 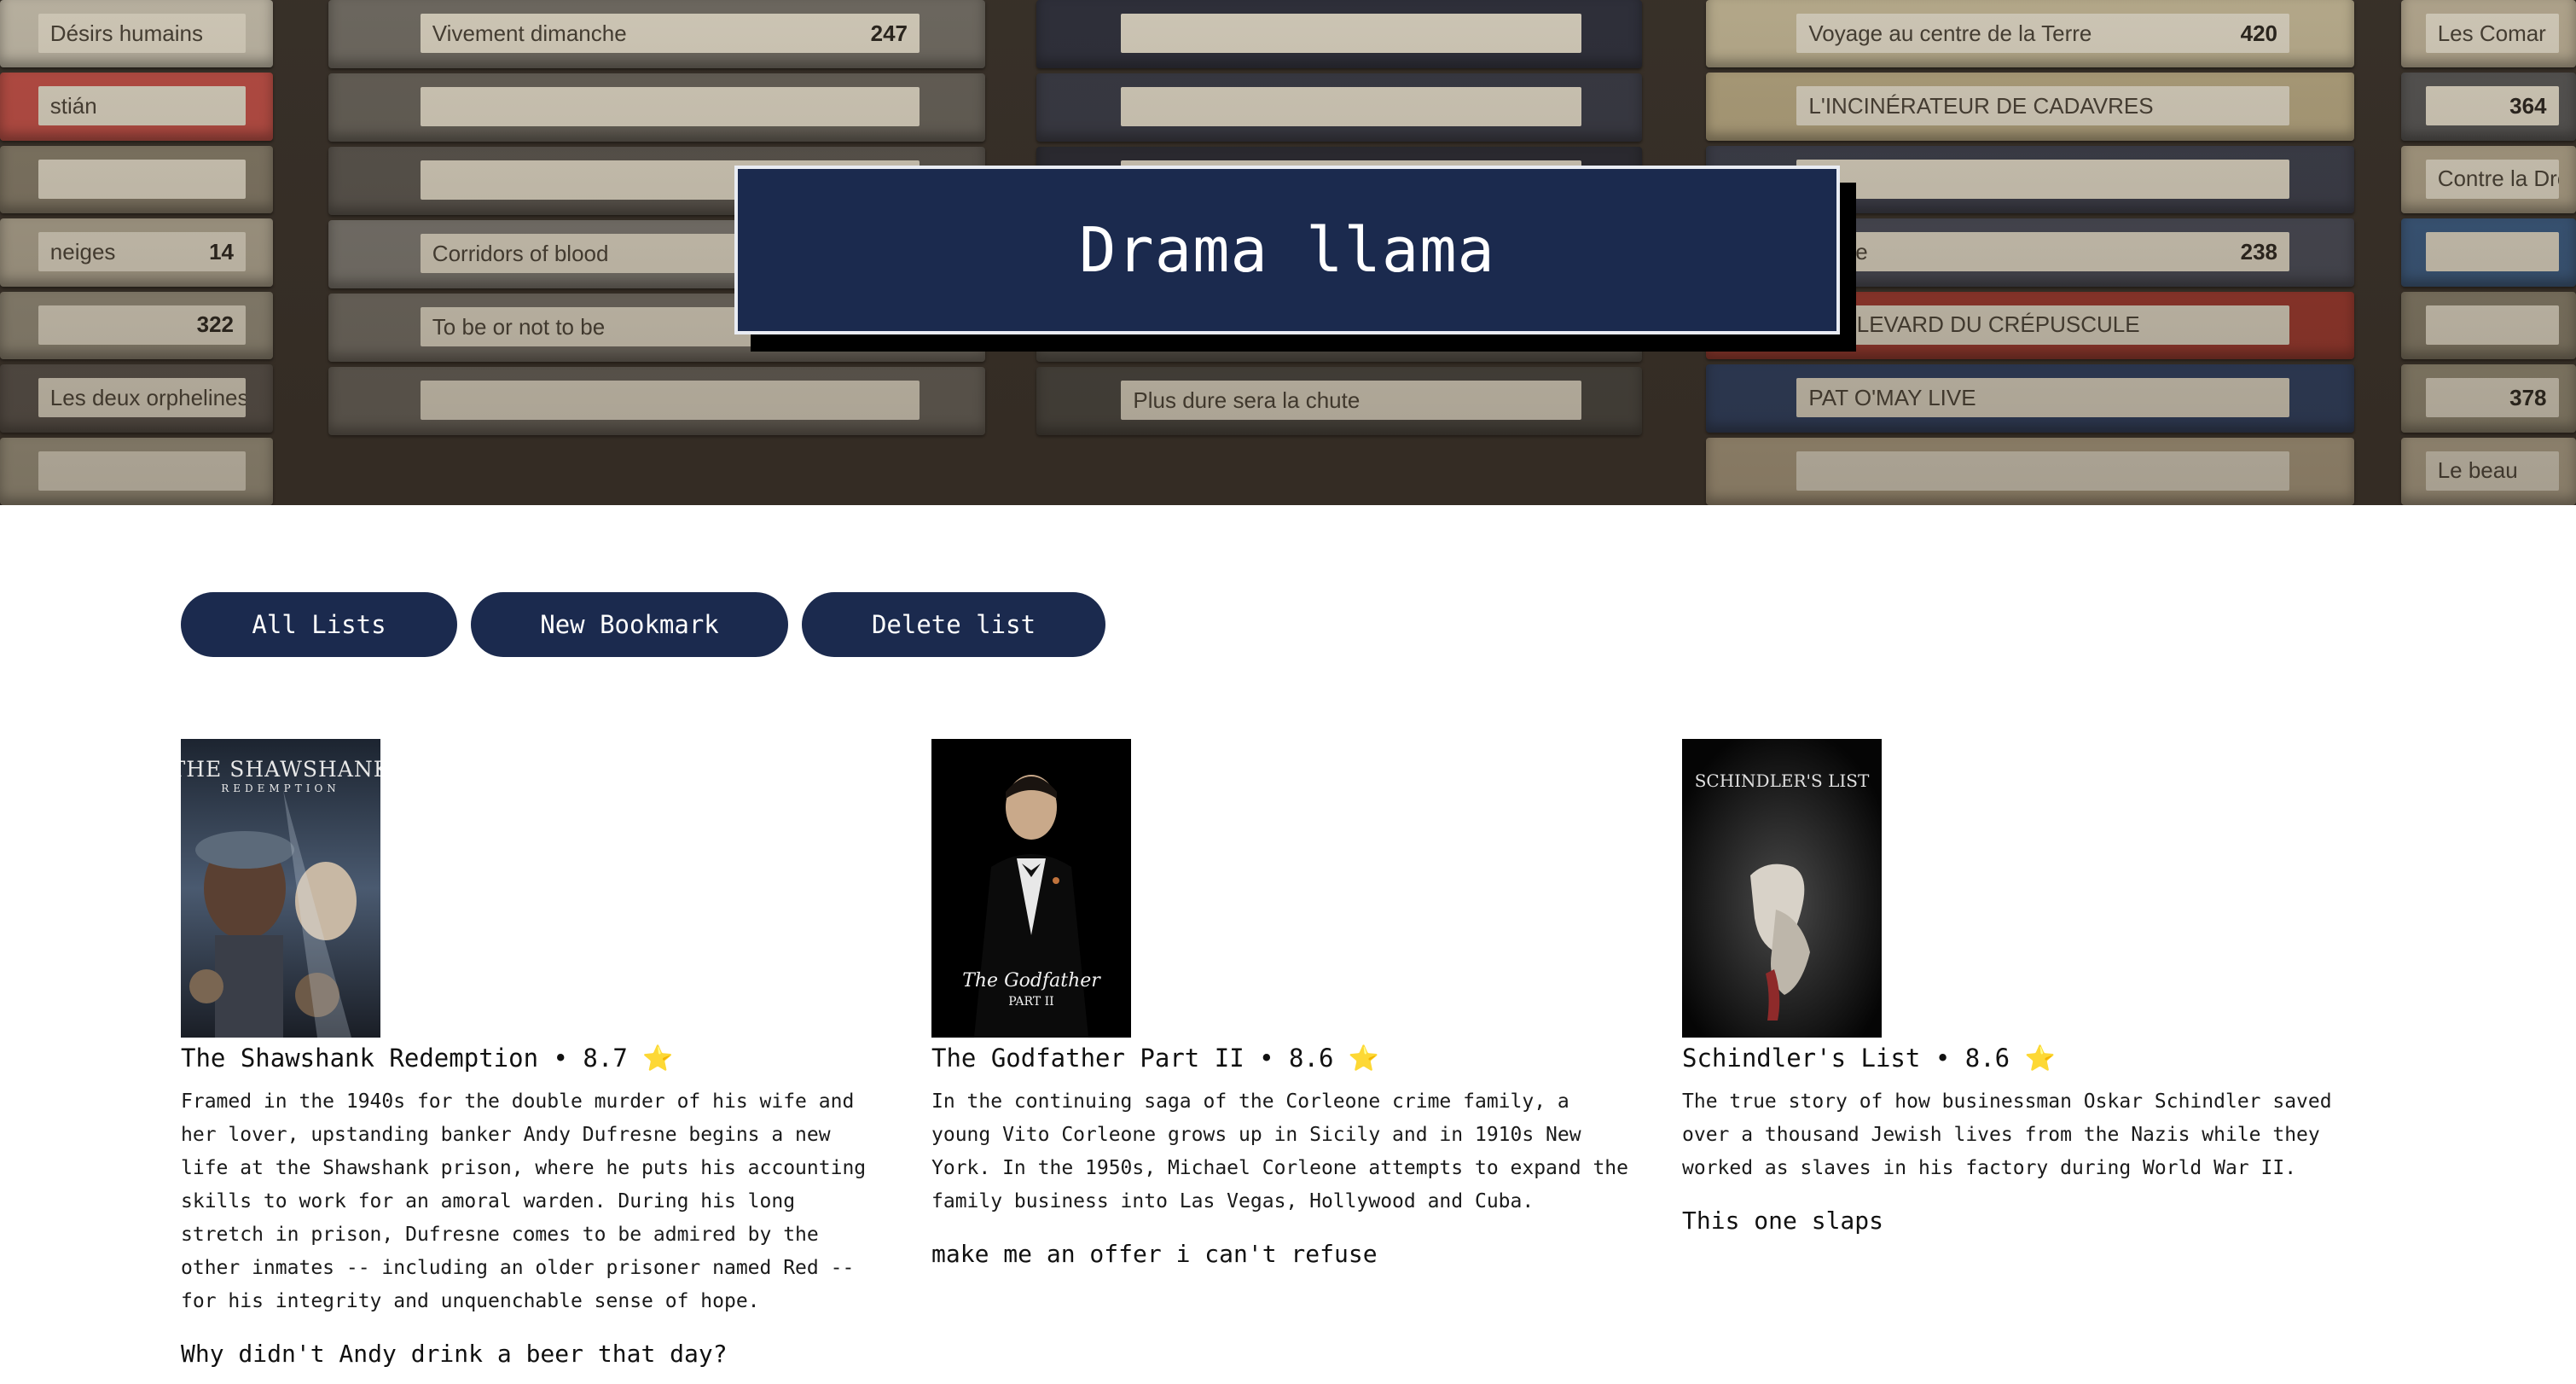 I want to click on title-box: Drama llama, so click(x=1287, y=250).